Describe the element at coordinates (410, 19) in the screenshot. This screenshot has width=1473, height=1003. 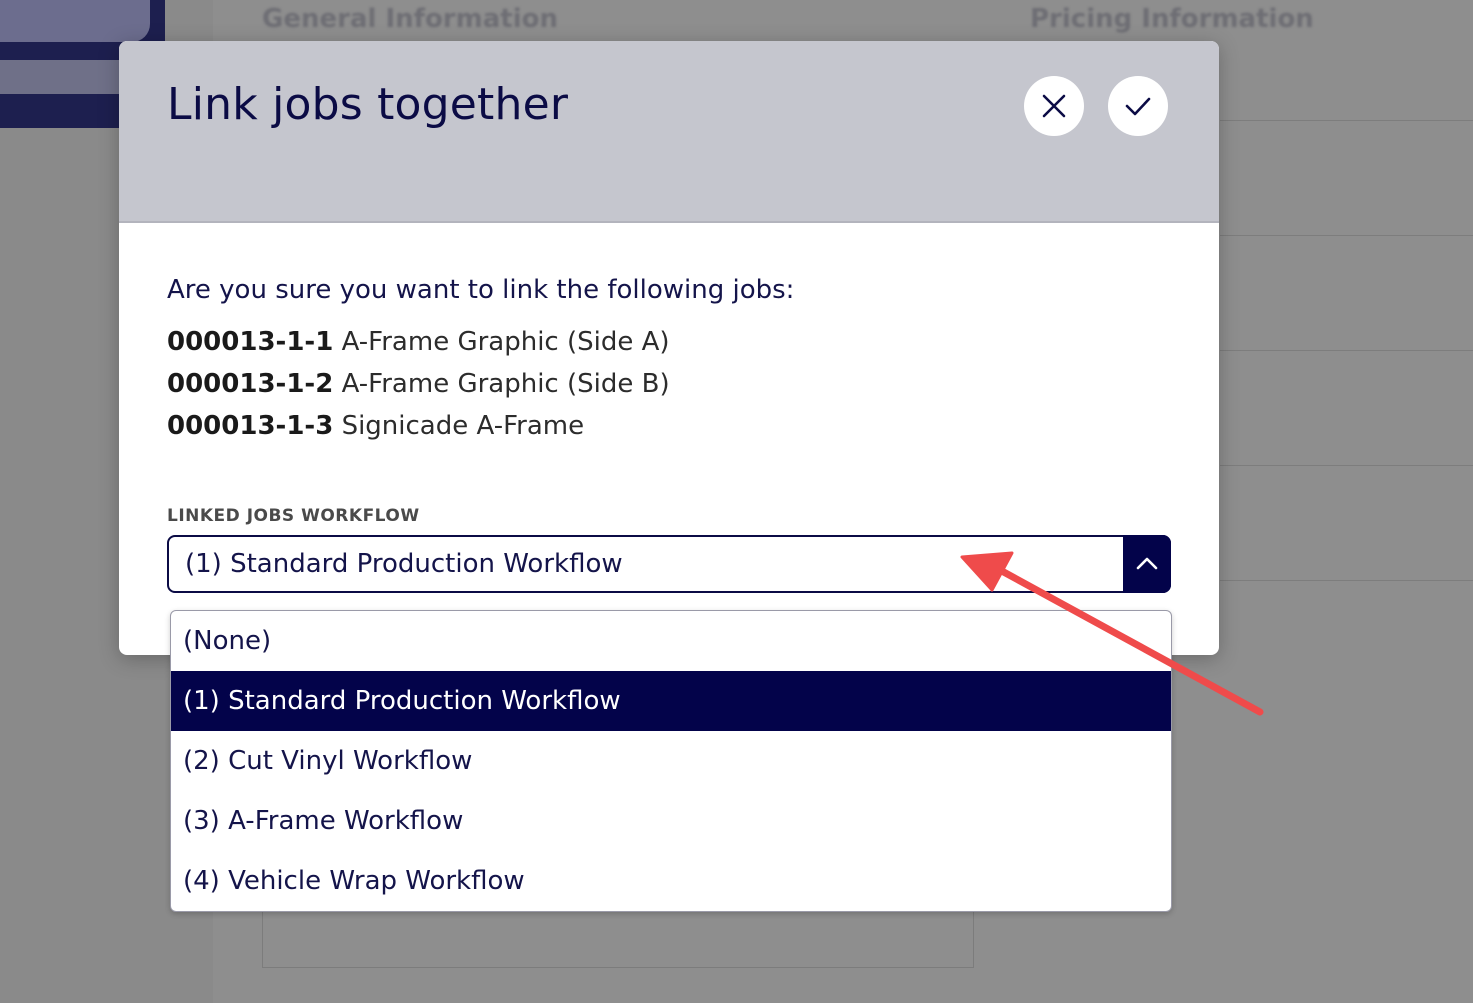
I see `background-heading-general: General Information` at that location.